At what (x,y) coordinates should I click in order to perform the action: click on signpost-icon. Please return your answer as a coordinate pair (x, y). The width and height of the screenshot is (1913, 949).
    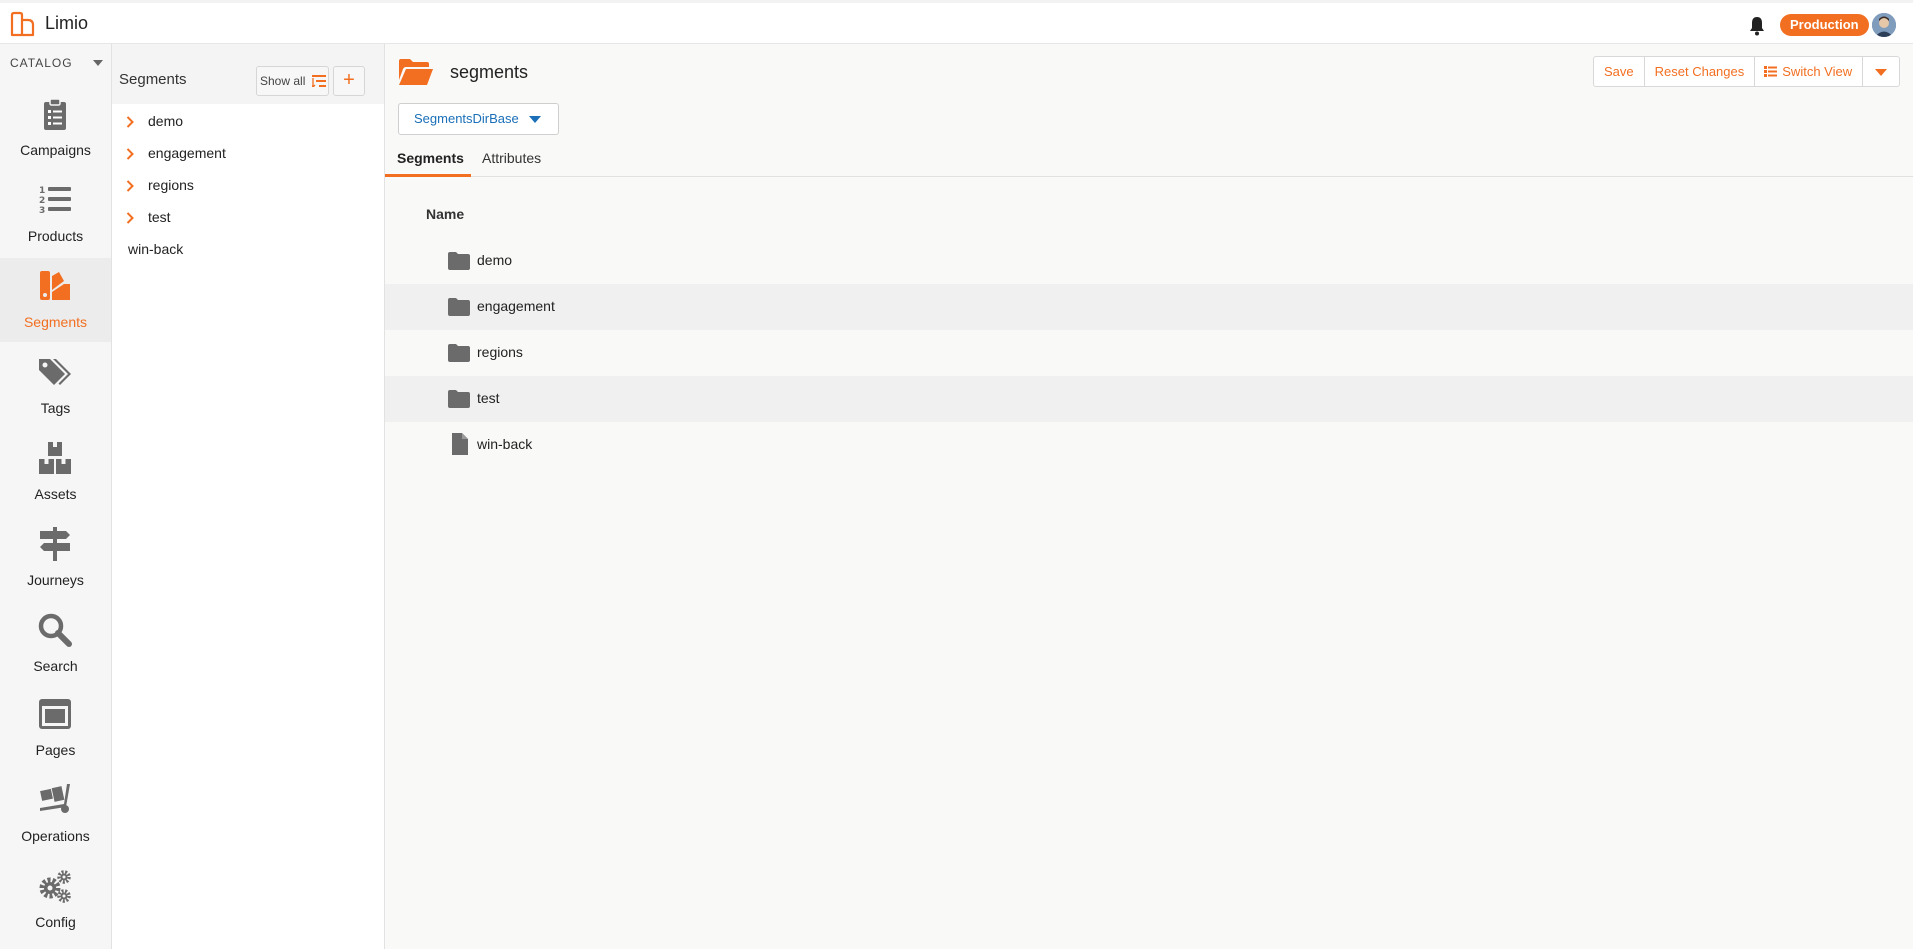
    Looking at the image, I should click on (55, 544).